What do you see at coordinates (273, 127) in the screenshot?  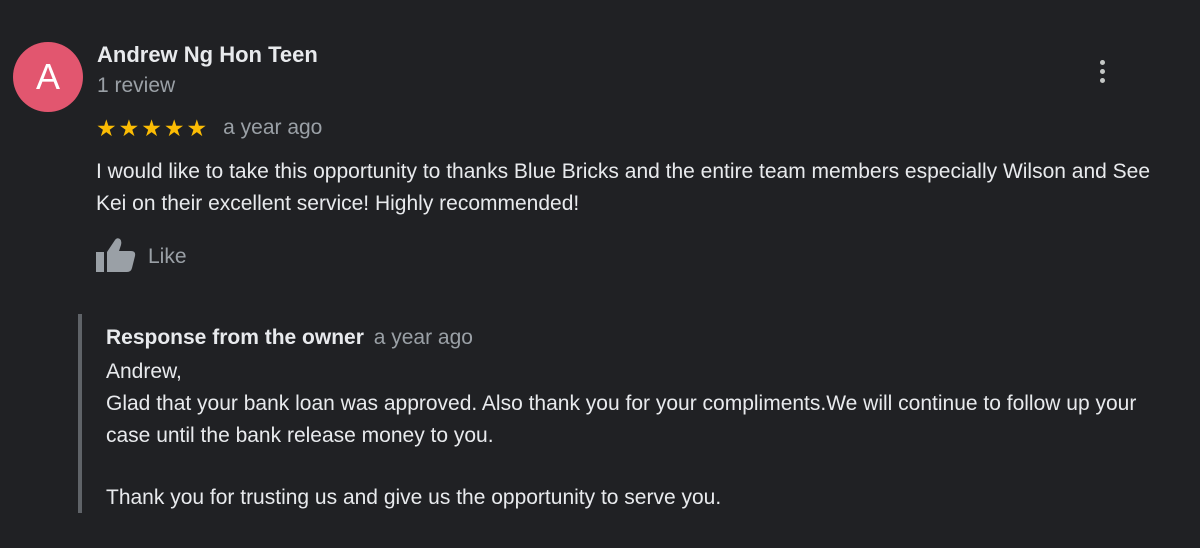 I see `review-date: a year ago` at bounding box center [273, 127].